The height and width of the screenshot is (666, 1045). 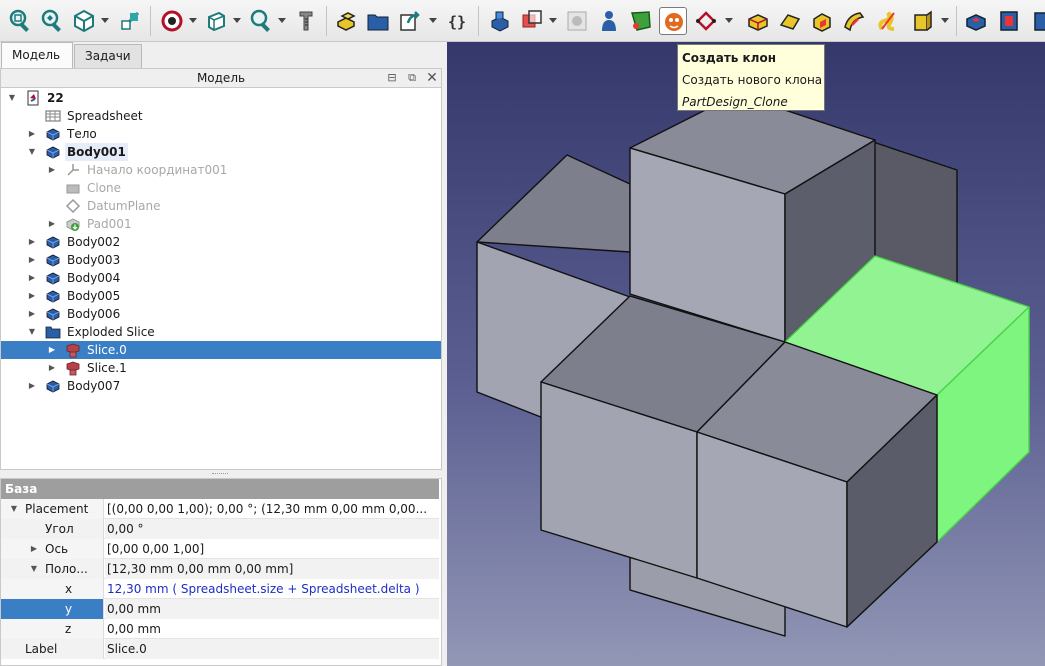 I want to click on tree-item: DatumPlane, so click(x=221, y=206).